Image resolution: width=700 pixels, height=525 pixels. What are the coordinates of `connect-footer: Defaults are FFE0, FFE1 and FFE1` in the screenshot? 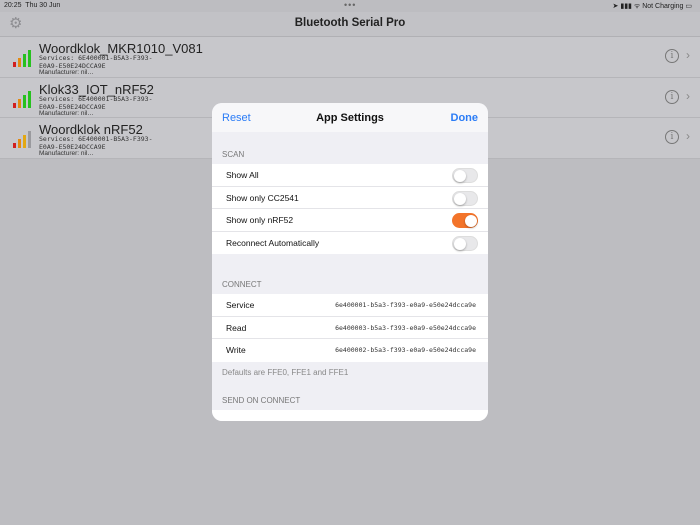 It's located at (285, 372).